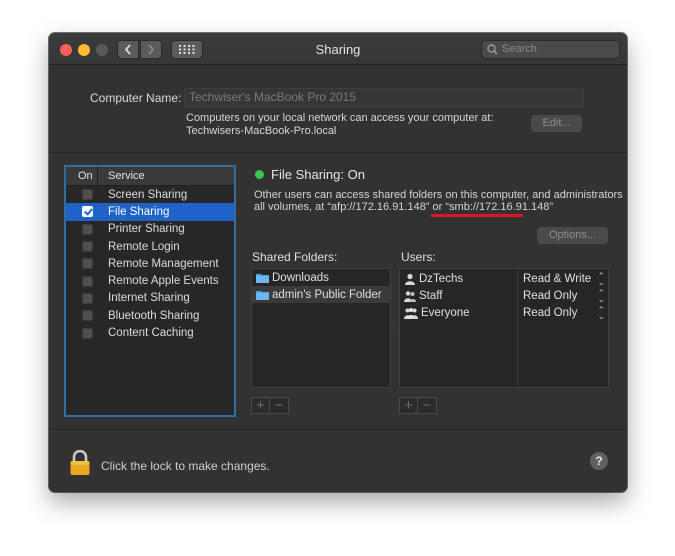  What do you see at coordinates (427, 405) in the screenshot?
I see `remove-user-button: −` at bounding box center [427, 405].